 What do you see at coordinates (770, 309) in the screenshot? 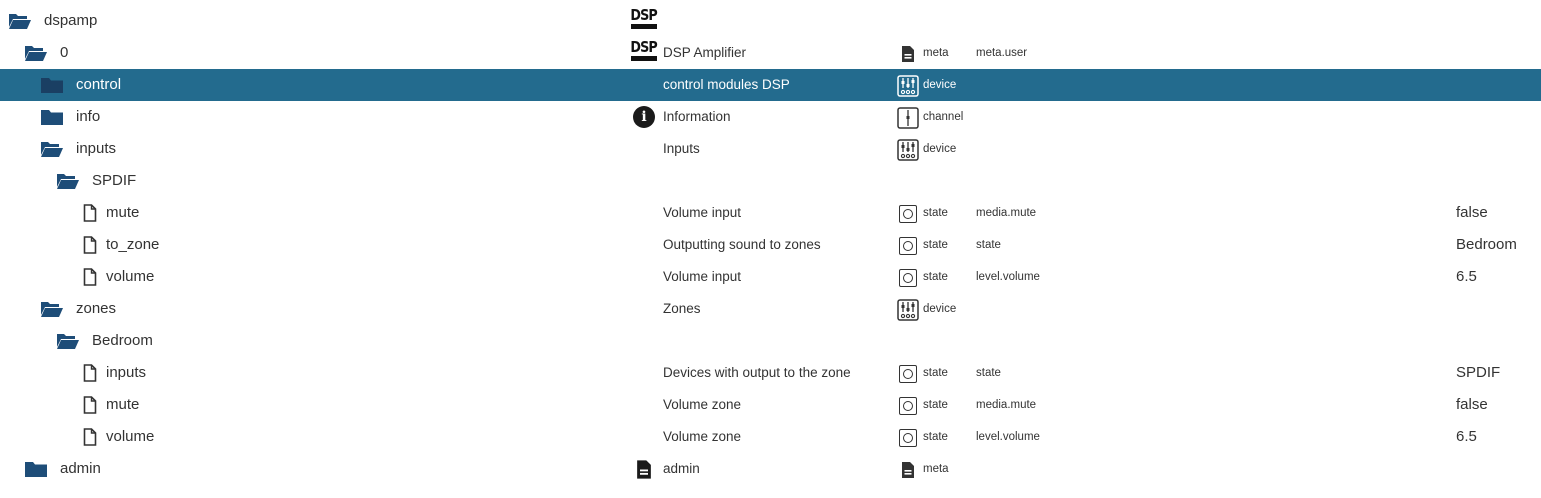
I see `tree-row-zones: zones Zones device` at bounding box center [770, 309].